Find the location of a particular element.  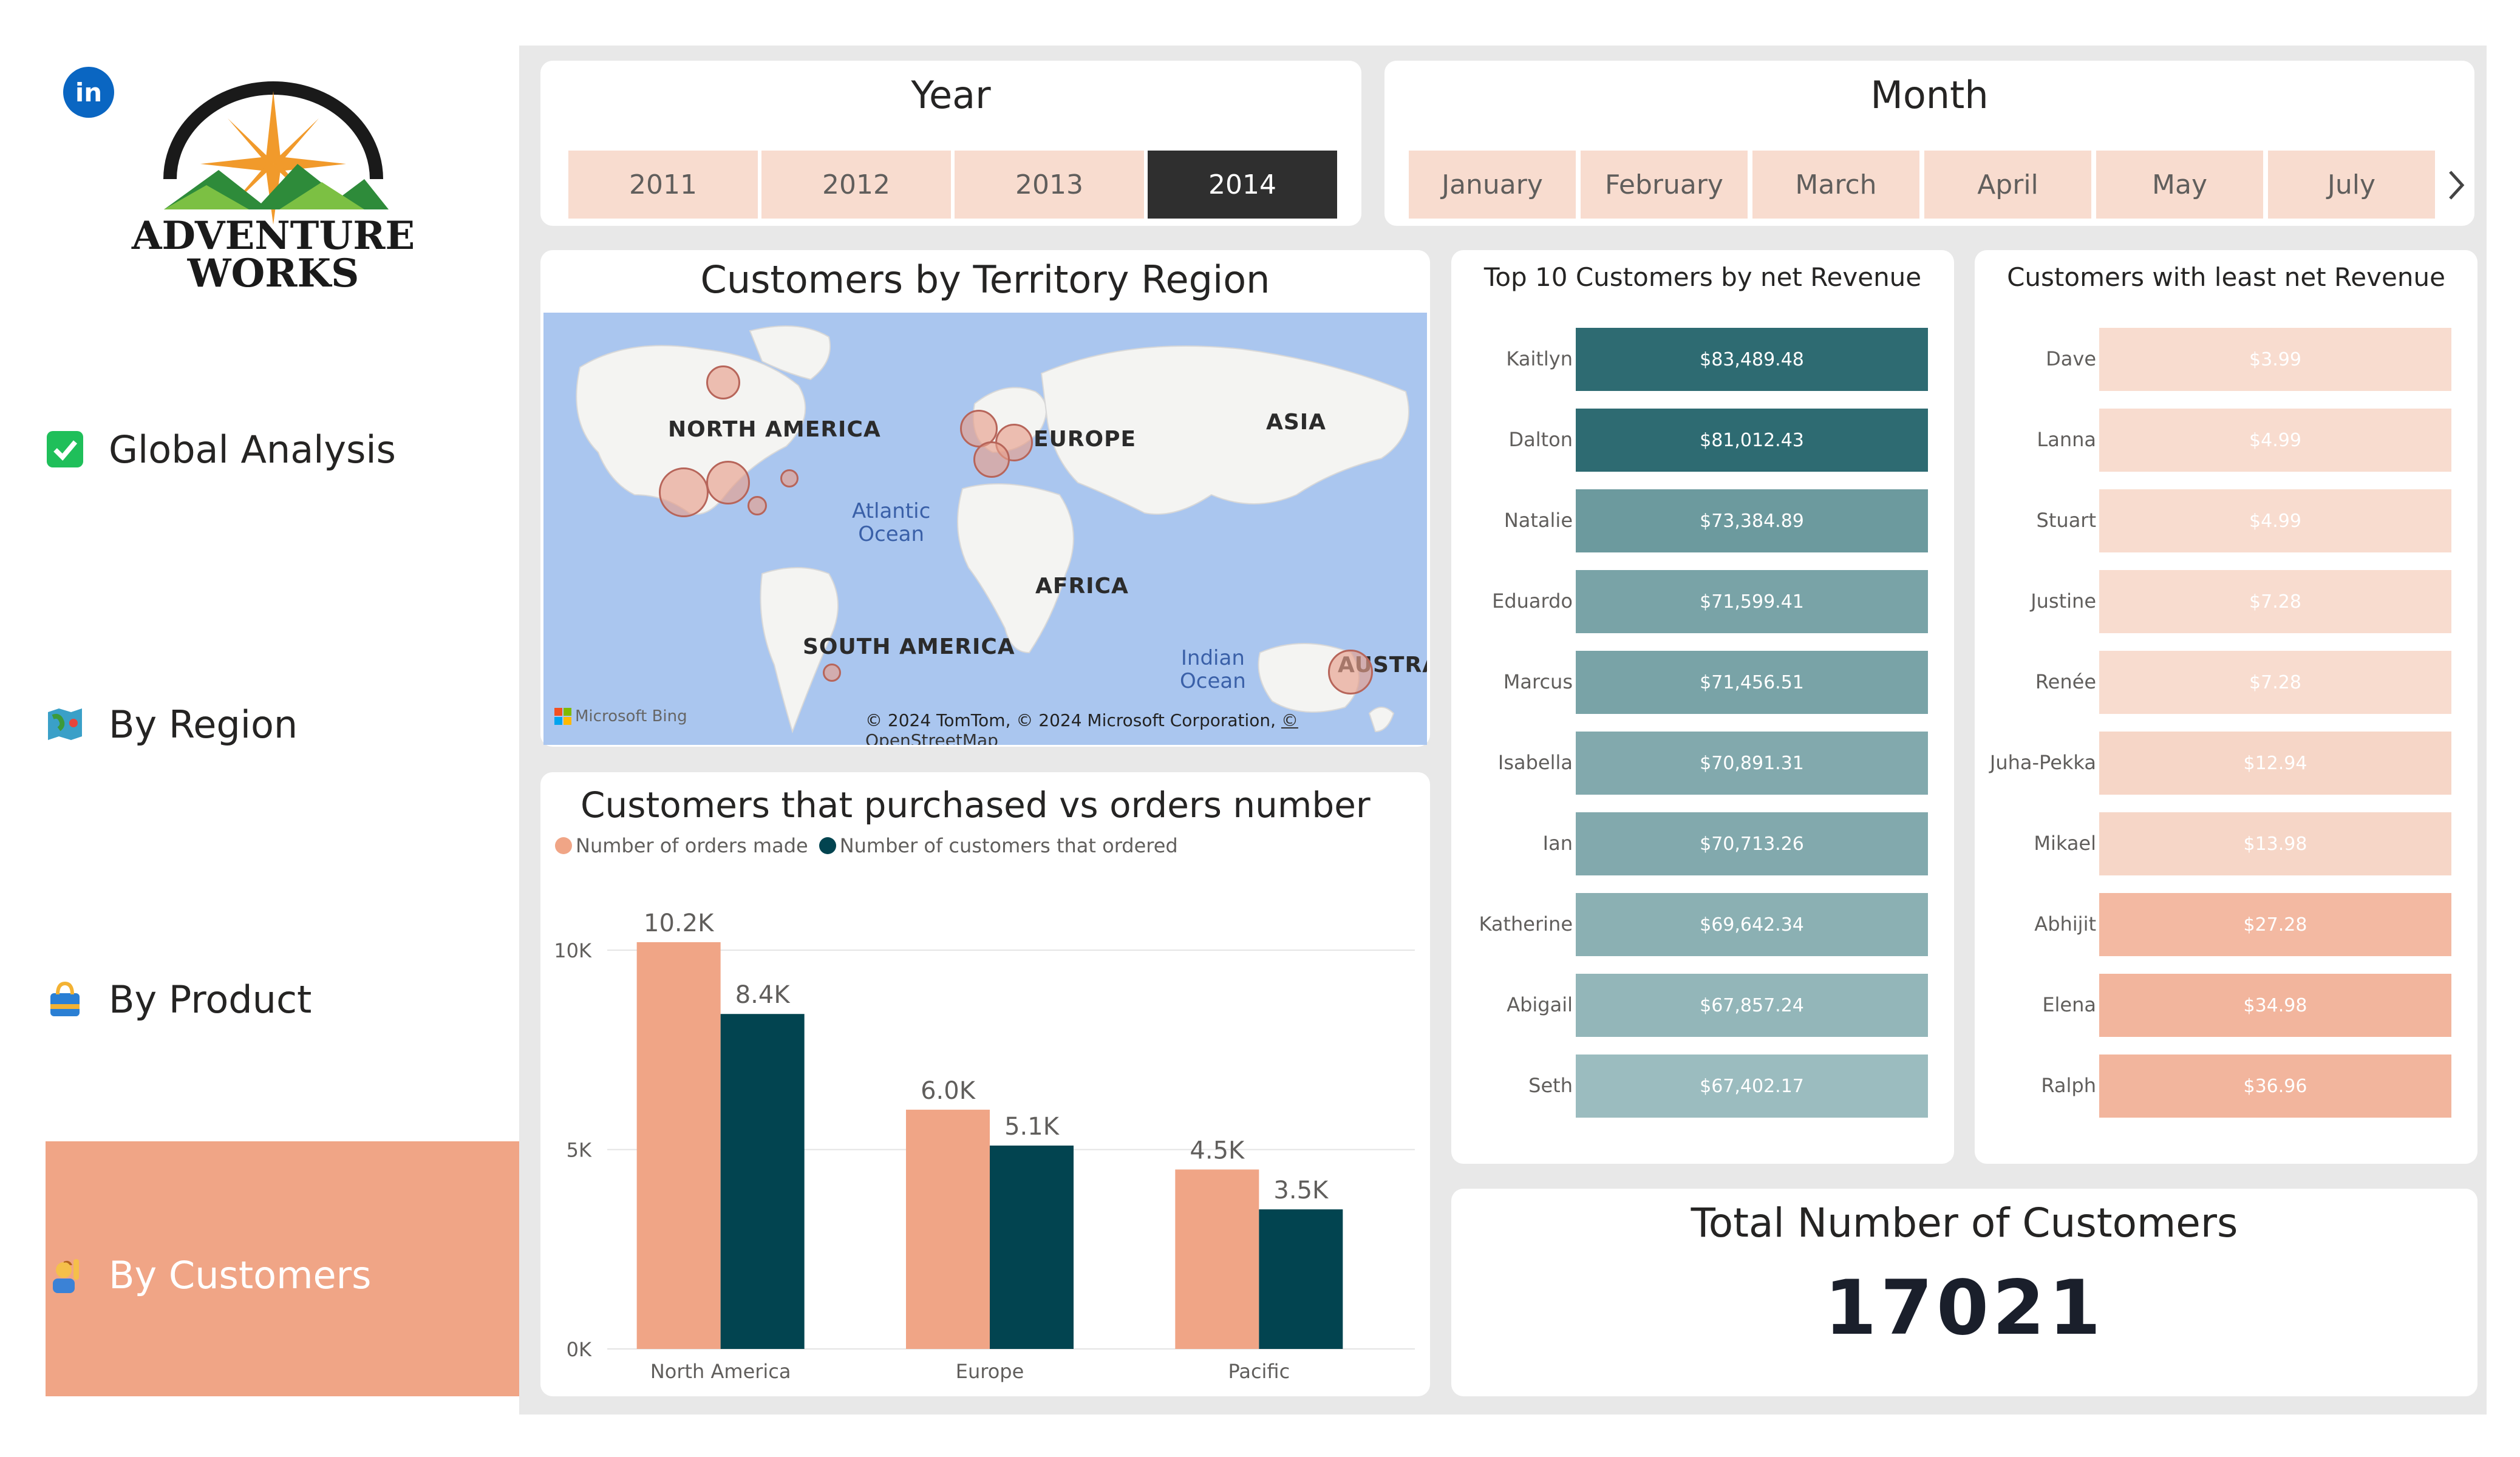

revenue-bar: $69,642.34 is located at coordinates (1752, 924).